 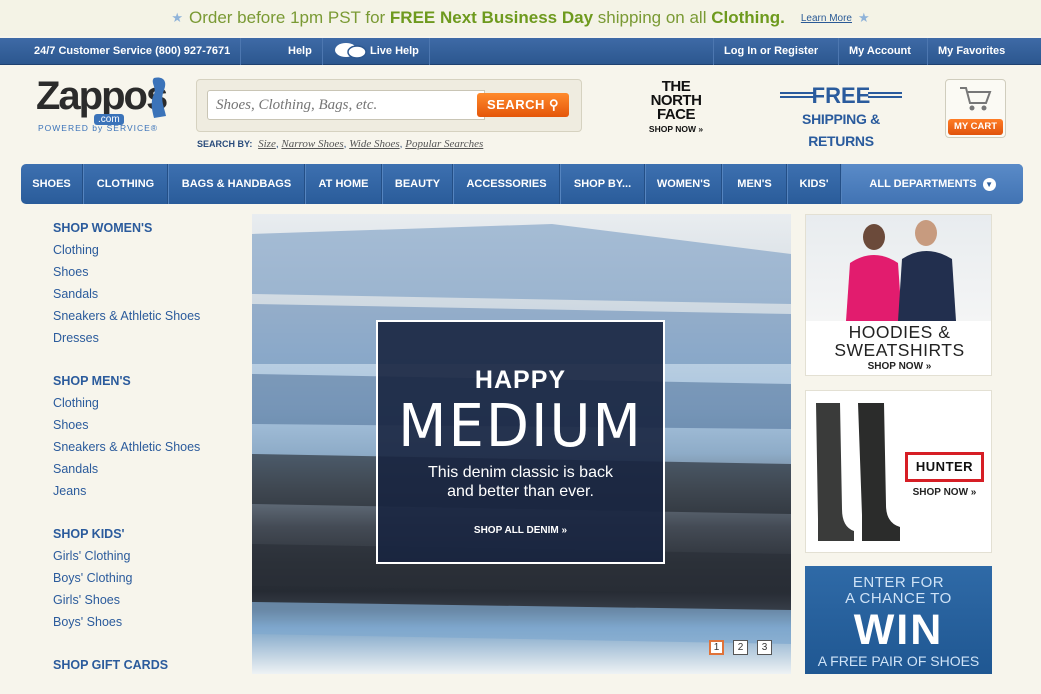 What do you see at coordinates (971, 51) in the screenshot?
I see `my-favorites-link: My Favorites` at bounding box center [971, 51].